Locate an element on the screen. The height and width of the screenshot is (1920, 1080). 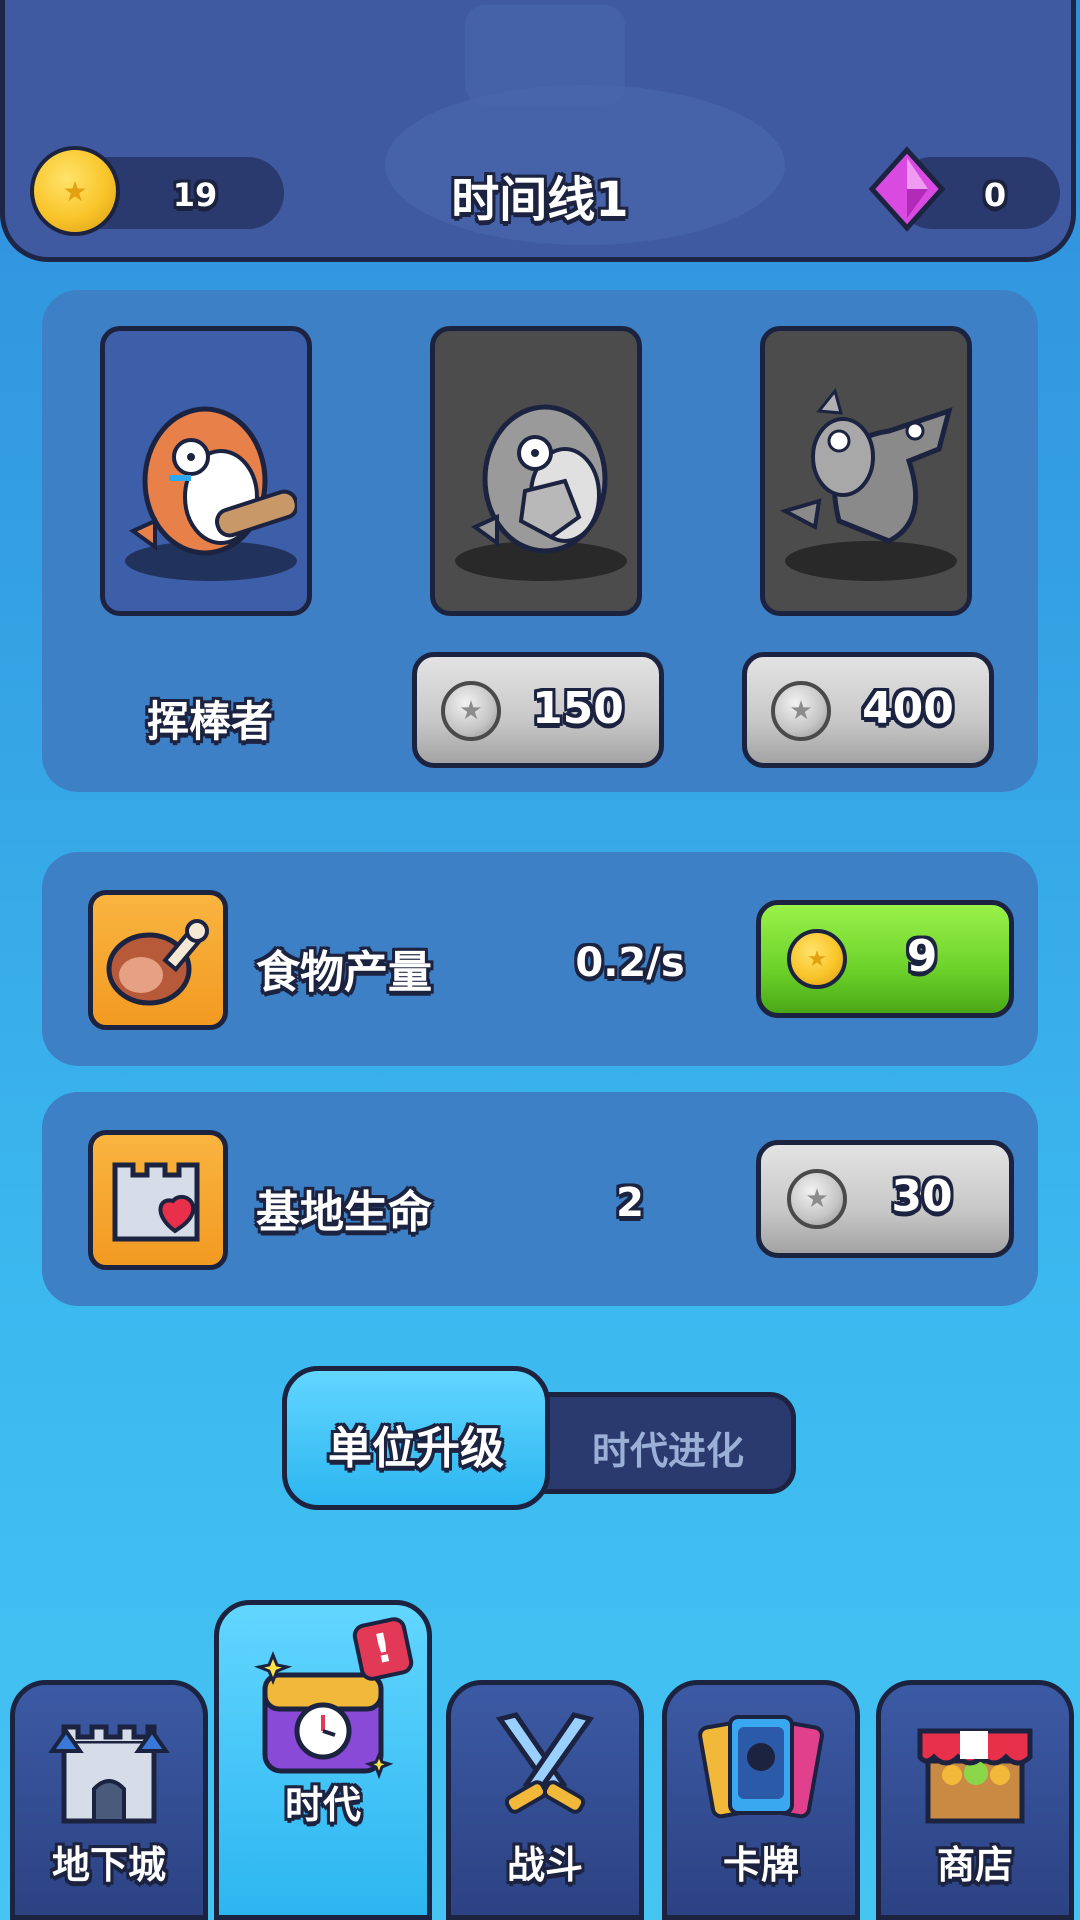
base-health-label: 基地生命 is located at coordinates (344, 1212).